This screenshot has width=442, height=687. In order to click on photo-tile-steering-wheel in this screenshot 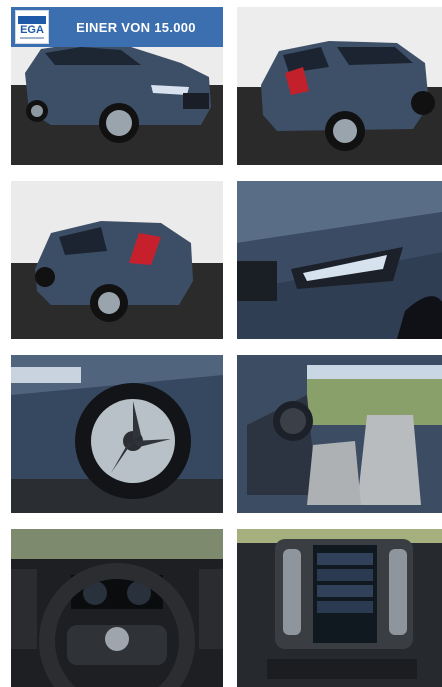, I will do `click(117, 608)`.